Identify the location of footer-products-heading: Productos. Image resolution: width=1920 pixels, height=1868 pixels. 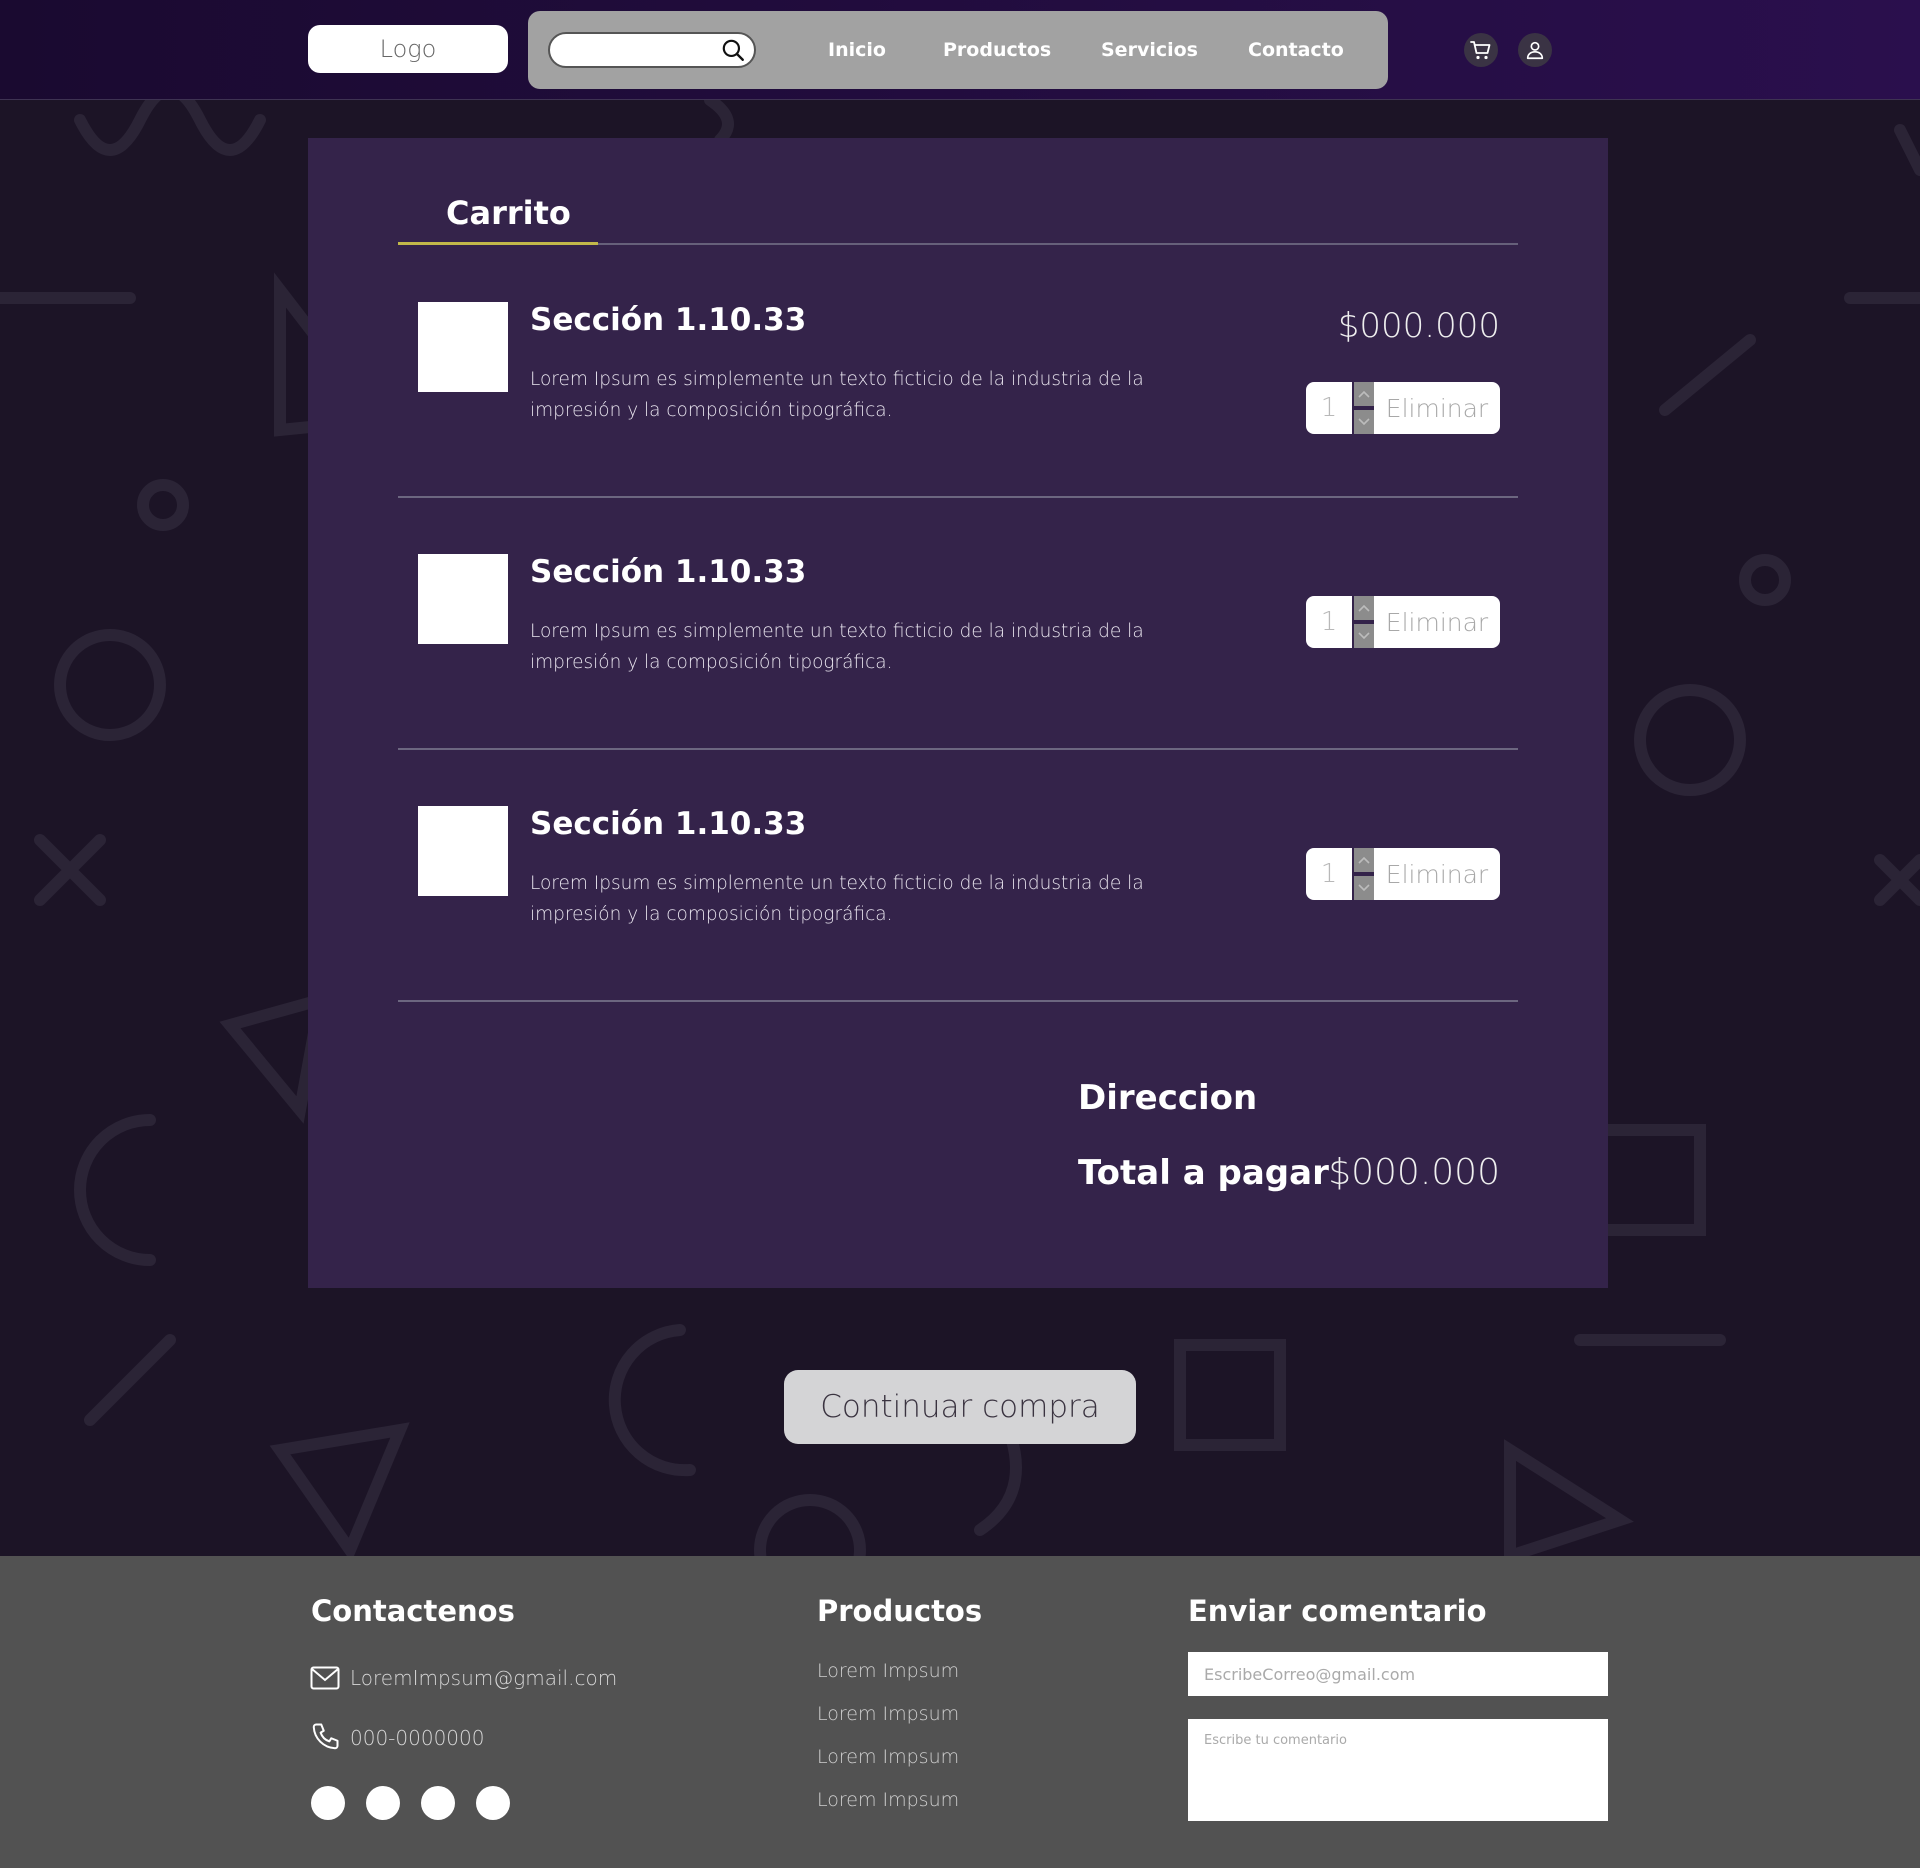
(900, 1611).